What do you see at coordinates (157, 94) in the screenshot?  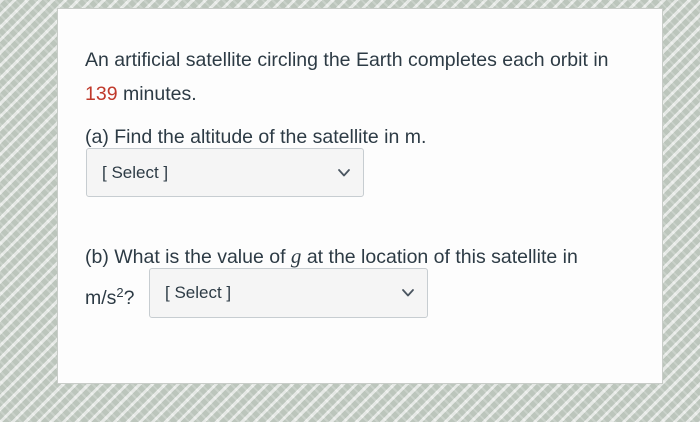 I see `stem-text-after: minutes.` at bounding box center [157, 94].